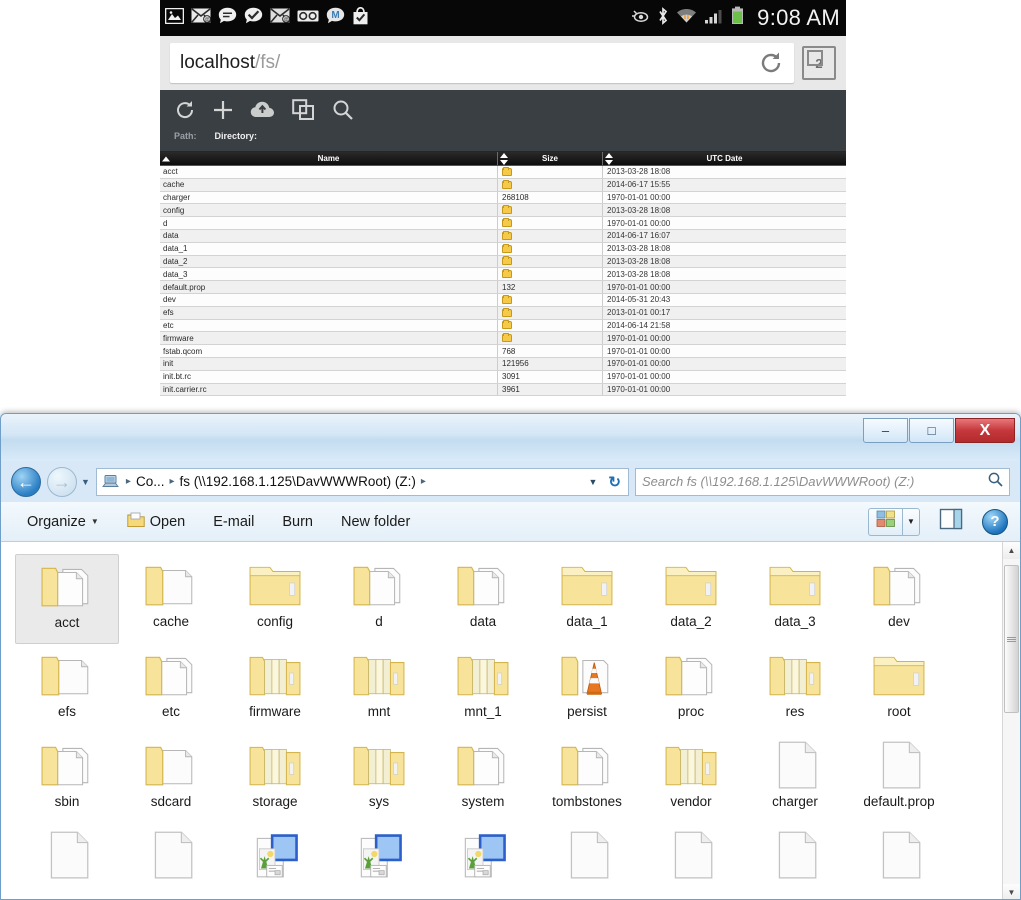 The image size is (1021, 900). What do you see at coordinates (503, 351) in the screenshot?
I see `table-row: fstab.qcom 768 1970-01-01 00:00` at bounding box center [503, 351].